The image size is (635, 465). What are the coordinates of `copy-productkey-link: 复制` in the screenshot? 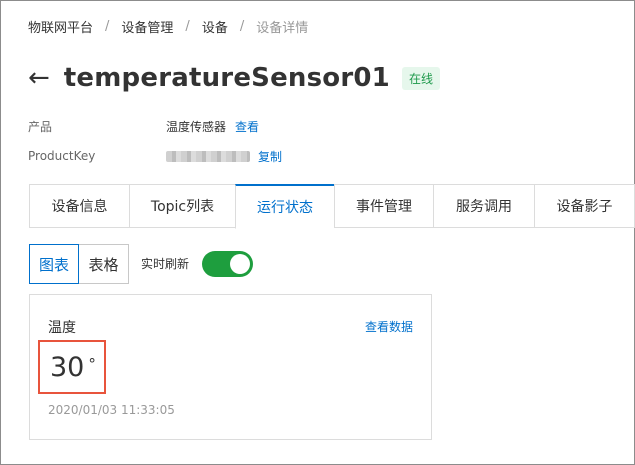 It's located at (270, 156).